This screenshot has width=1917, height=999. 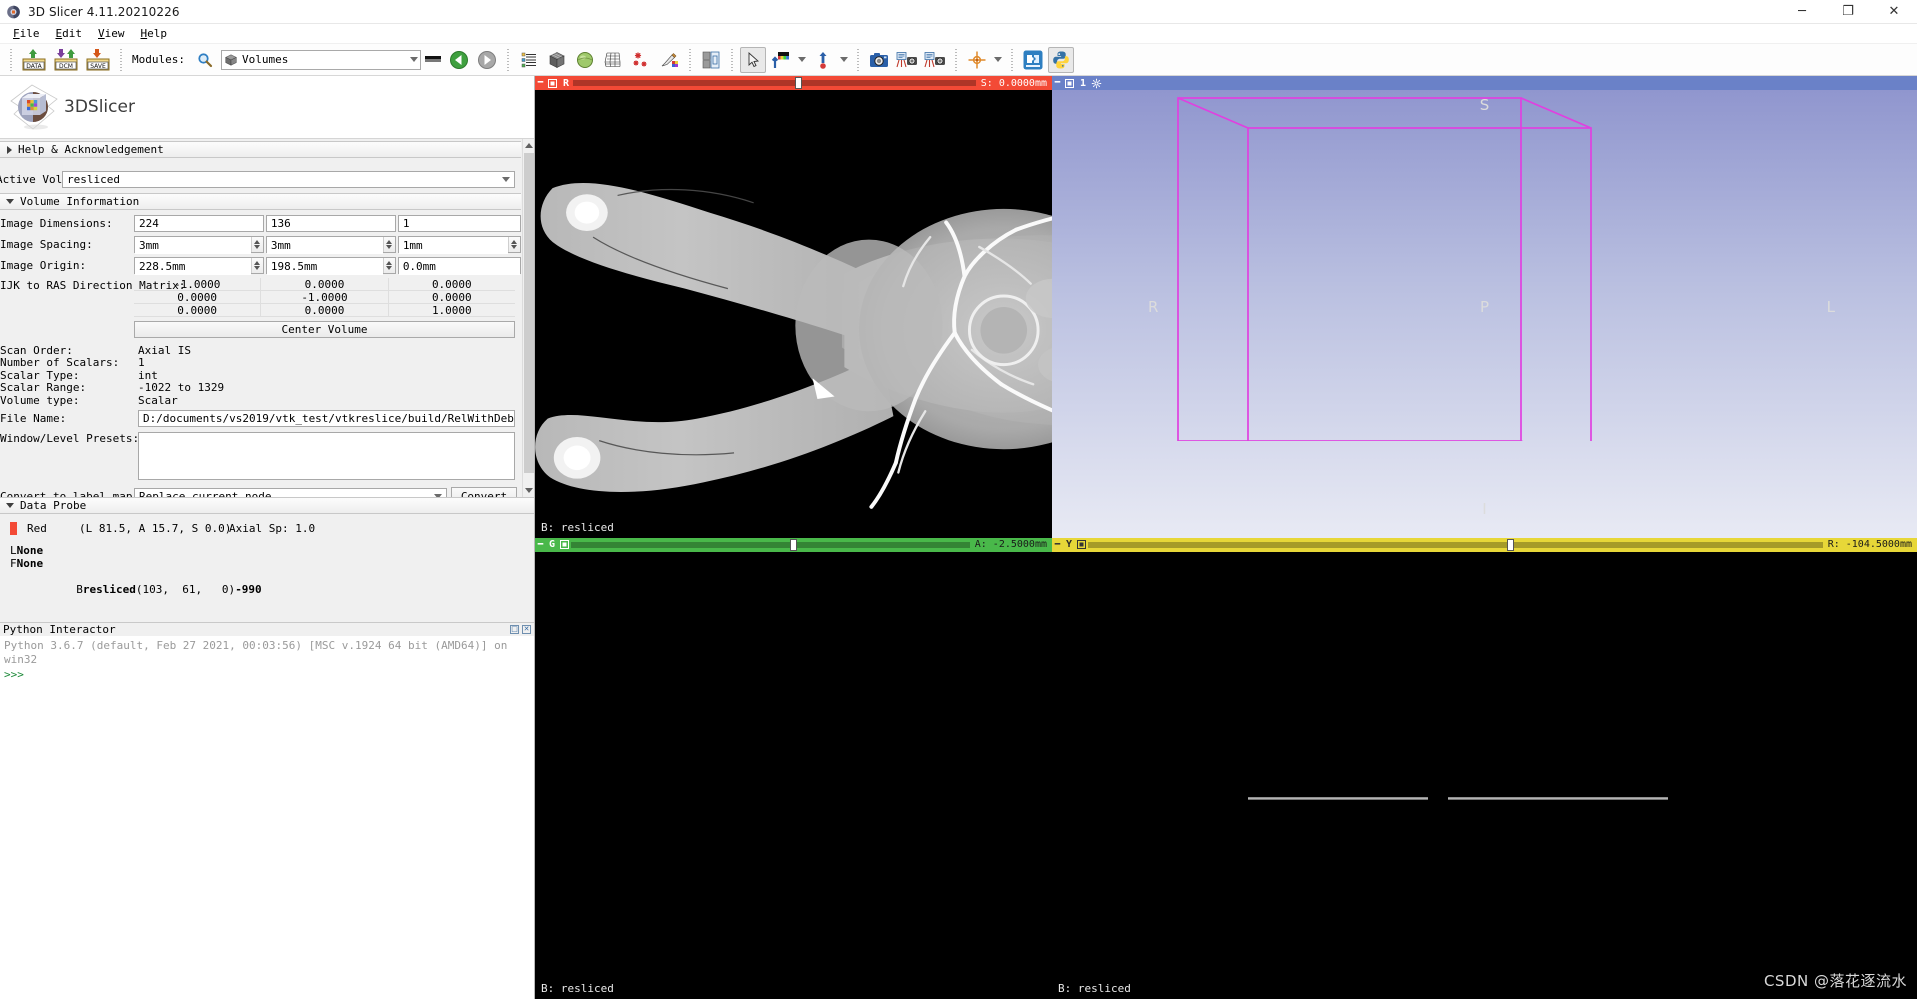 I want to click on green-slice-view: ━ G A: -2.5000mm B: resliced, so click(x=793, y=768).